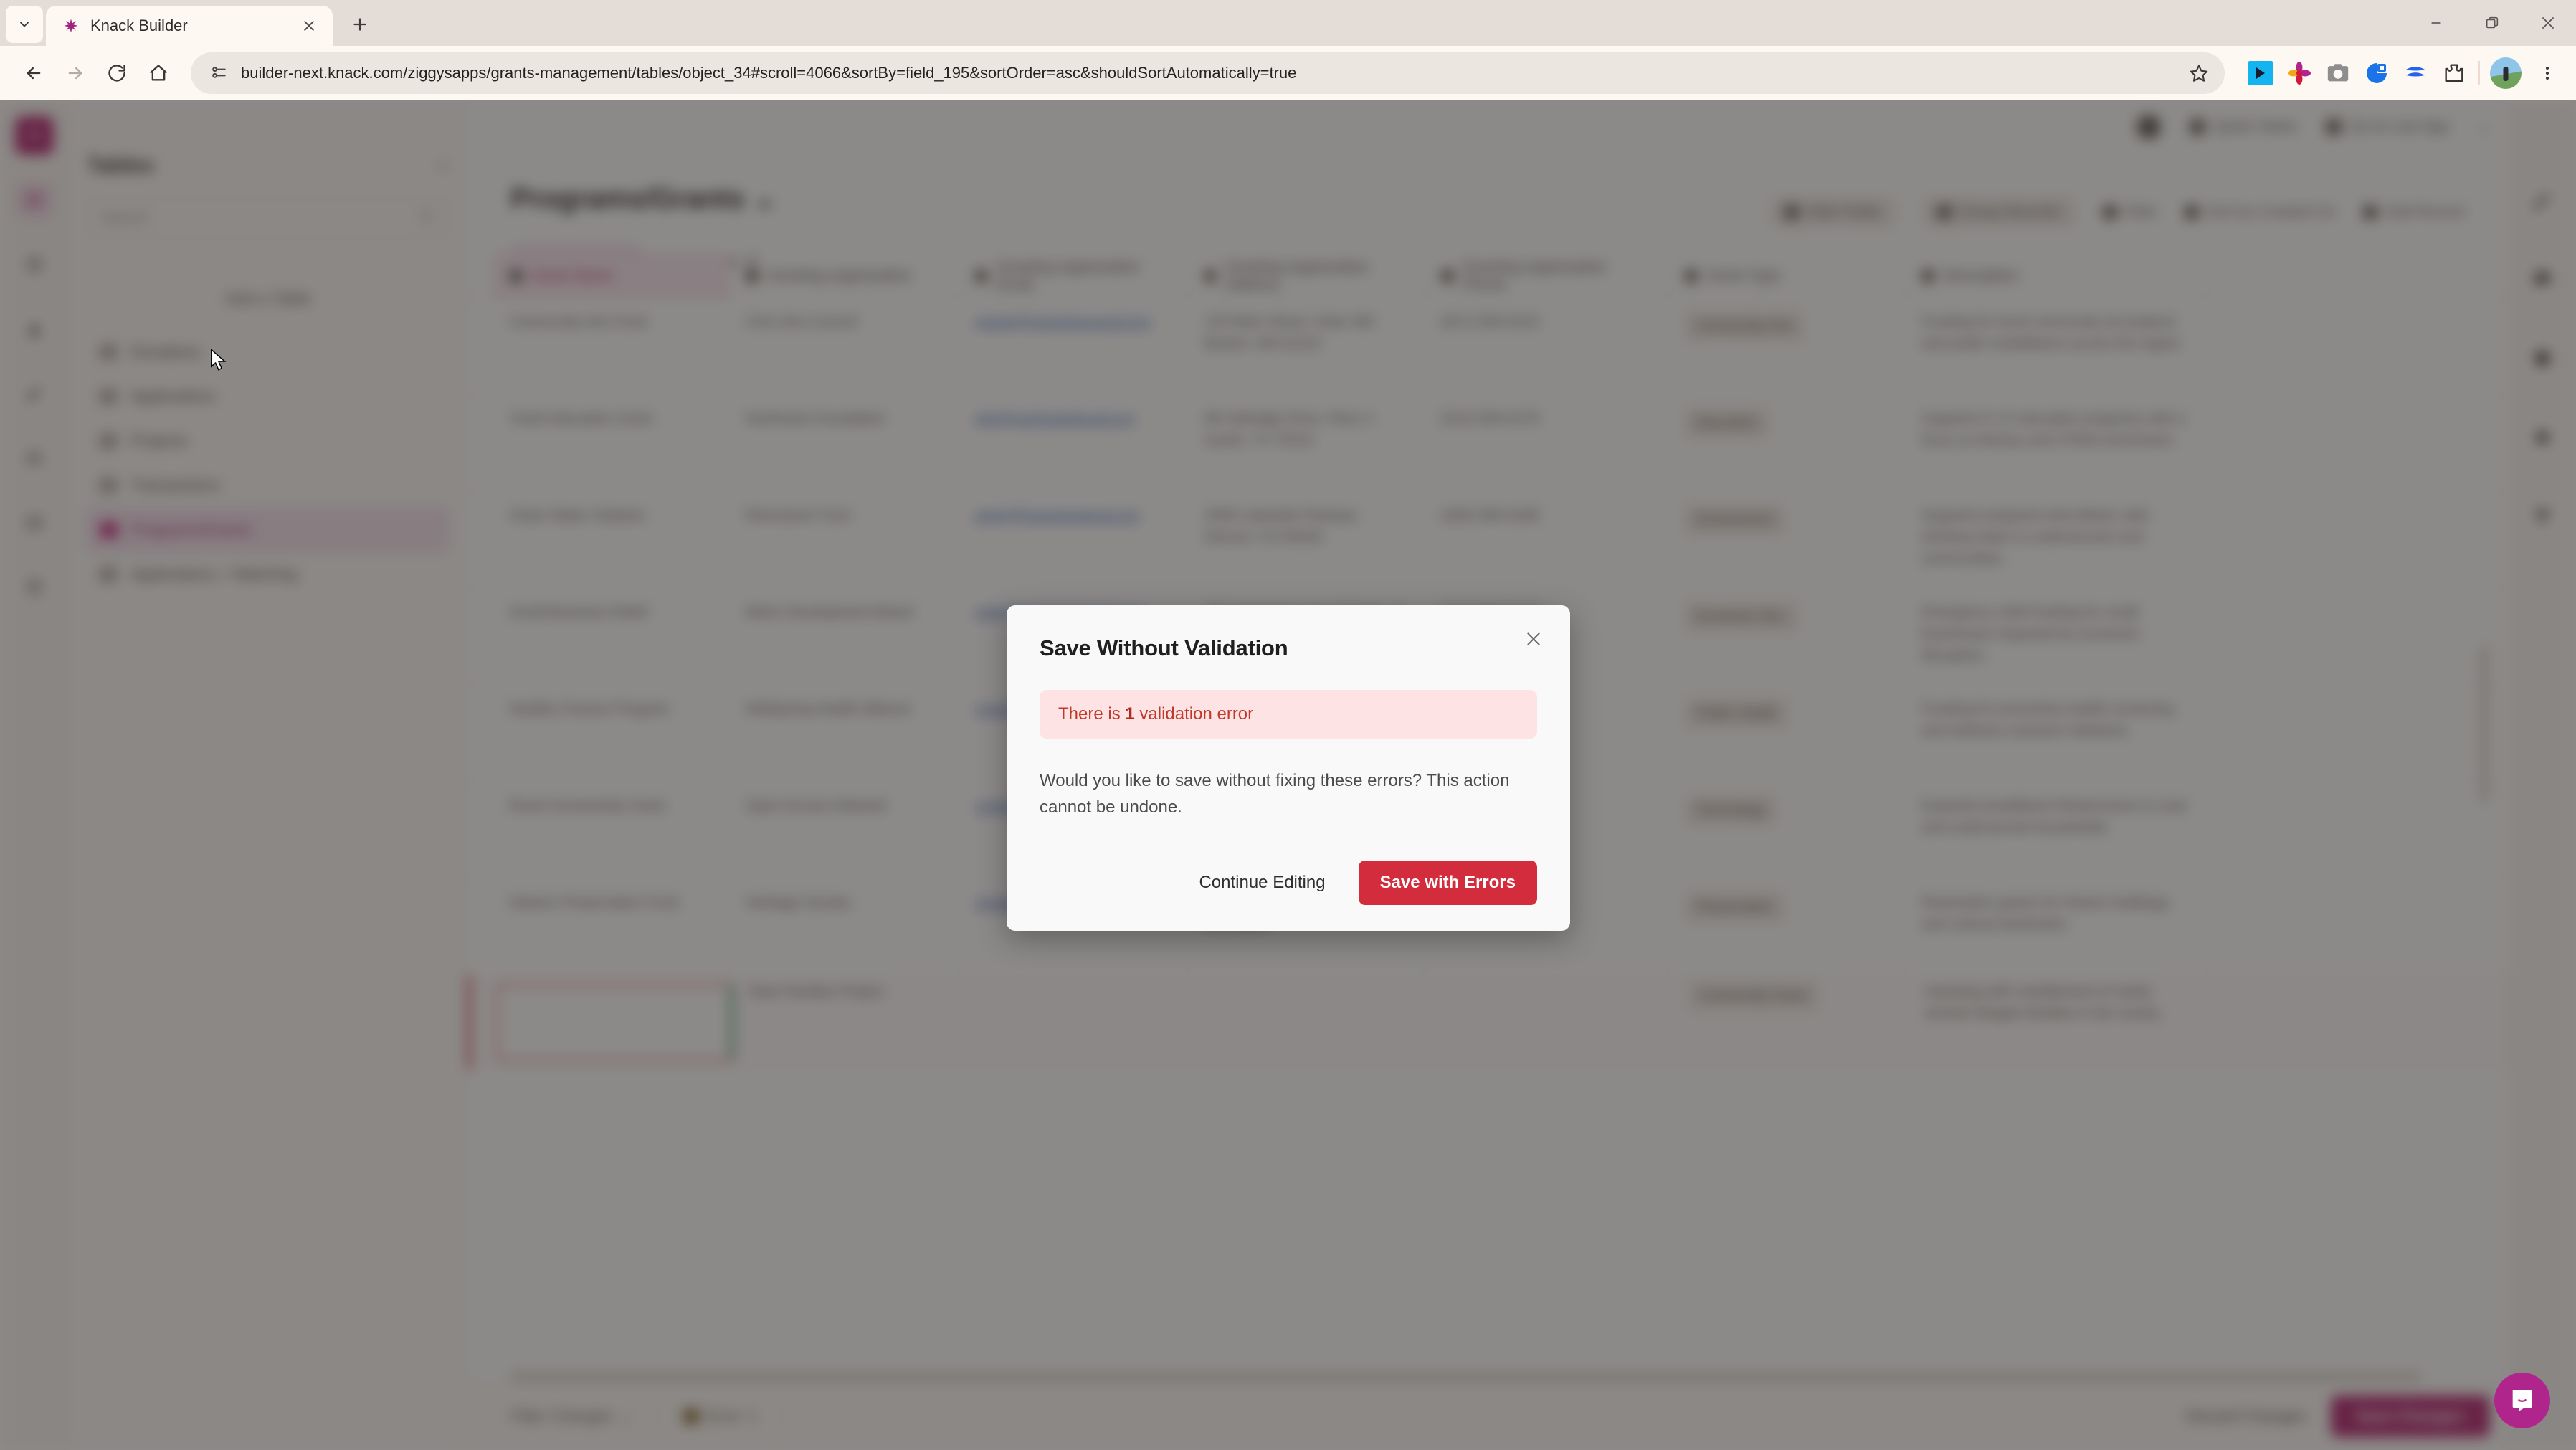 The image size is (2576, 1450). Describe the element at coordinates (139, 25) in the screenshot. I see `tab-title: Knack Builder` at that location.